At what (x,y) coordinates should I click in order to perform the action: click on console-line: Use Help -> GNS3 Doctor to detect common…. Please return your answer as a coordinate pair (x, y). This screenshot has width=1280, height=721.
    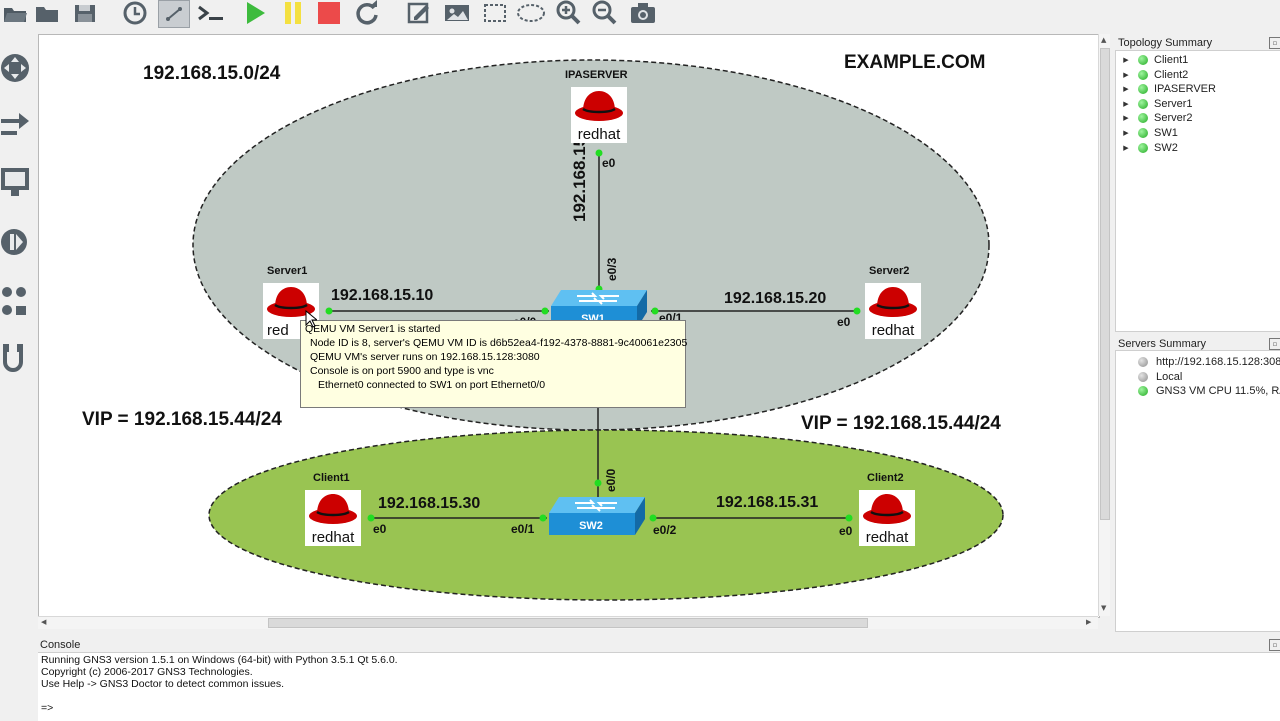
    Looking at the image, I should click on (163, 684).